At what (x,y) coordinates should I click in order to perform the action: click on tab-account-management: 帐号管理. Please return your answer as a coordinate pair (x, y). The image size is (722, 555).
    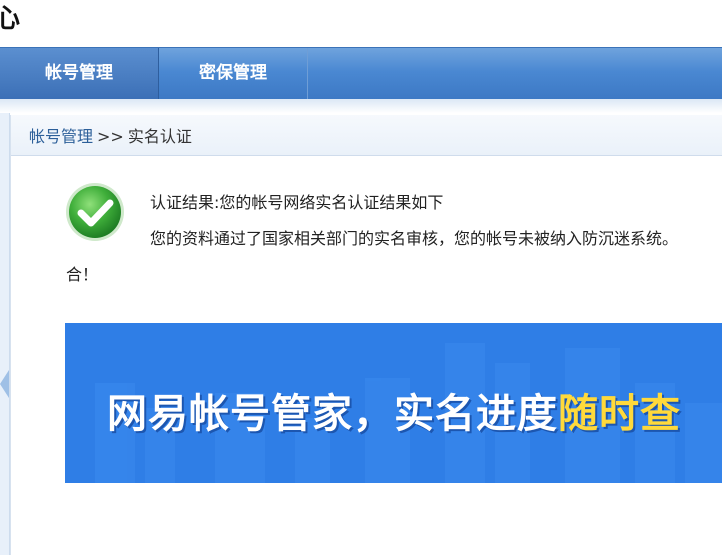
    Looking at the image, I should click on (79, 74).